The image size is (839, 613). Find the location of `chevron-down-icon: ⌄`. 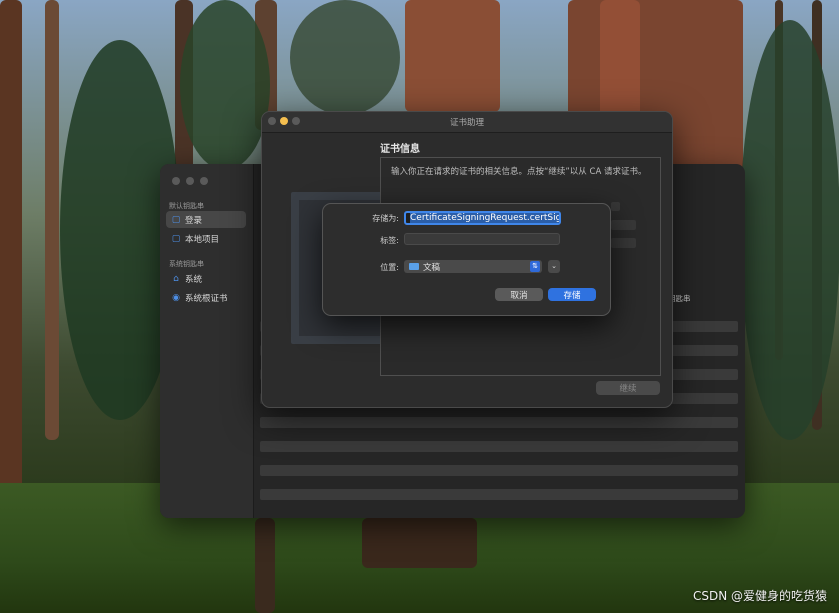

chevron-down-icon: ⌄ is located at coordinates (554, 266).